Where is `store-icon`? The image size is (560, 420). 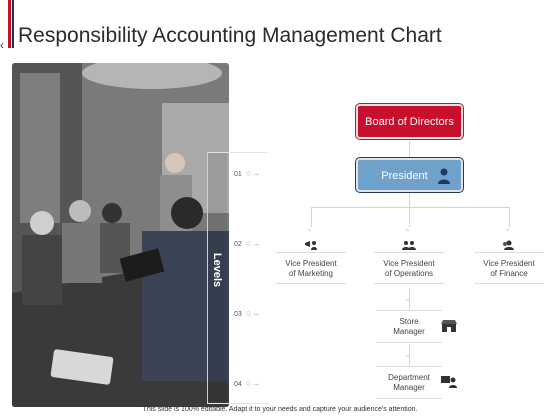 store-icon is located at coordinates (449, 326).